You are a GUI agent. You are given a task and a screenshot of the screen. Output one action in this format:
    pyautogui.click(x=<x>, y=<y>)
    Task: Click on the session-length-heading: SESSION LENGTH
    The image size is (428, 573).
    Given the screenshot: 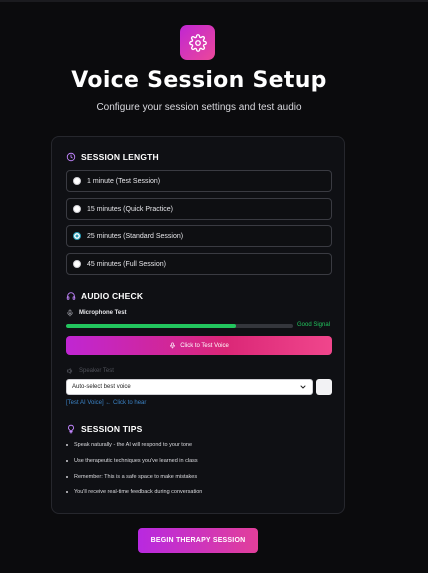 What is the action you would take?
    pyautogui.click(x=112, y=157)
    